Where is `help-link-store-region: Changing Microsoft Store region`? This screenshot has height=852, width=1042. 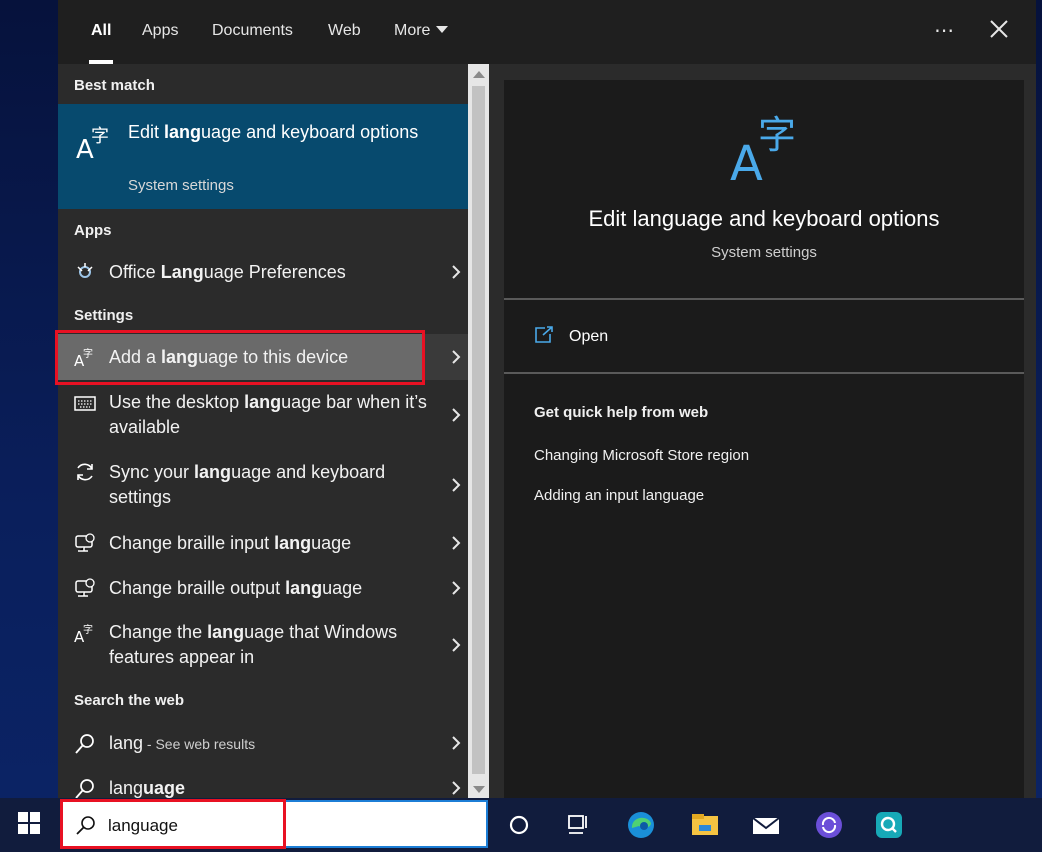
help-link-store-region: Changing Microsoft Store region is located at coordinates (641, 455).